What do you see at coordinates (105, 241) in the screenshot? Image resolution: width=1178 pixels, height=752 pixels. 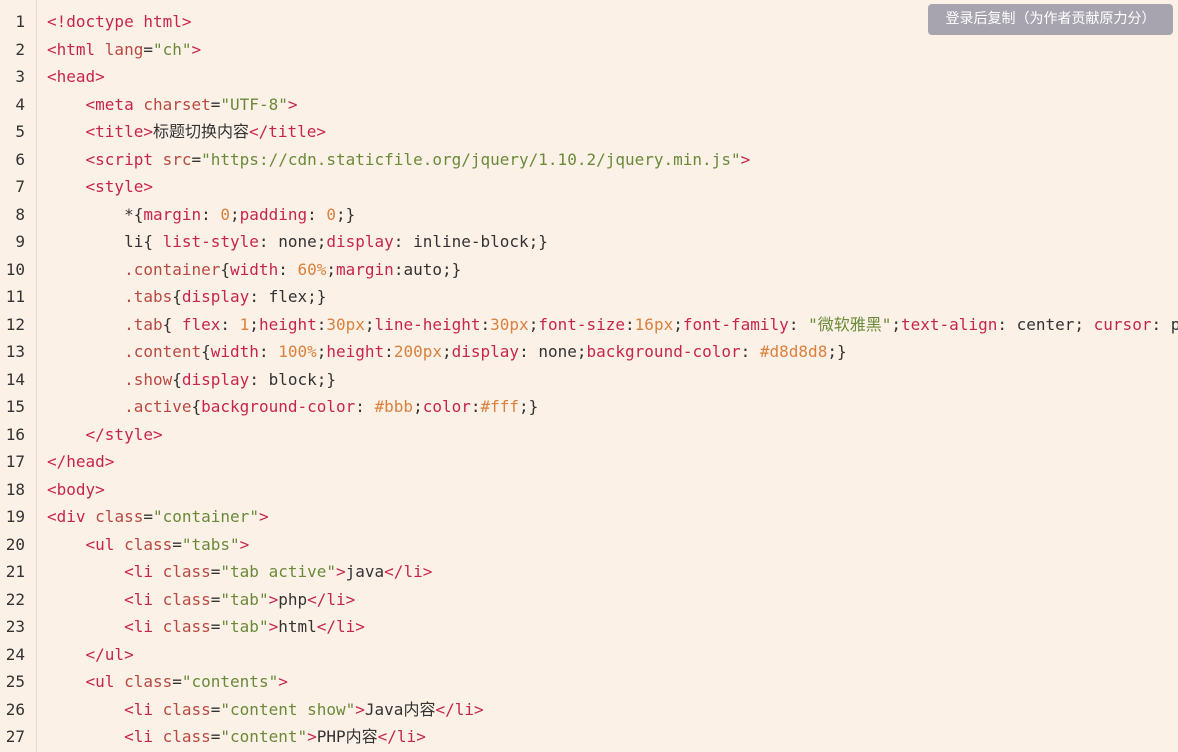 I see `code-token: li{` at bounding box center [105, 241].